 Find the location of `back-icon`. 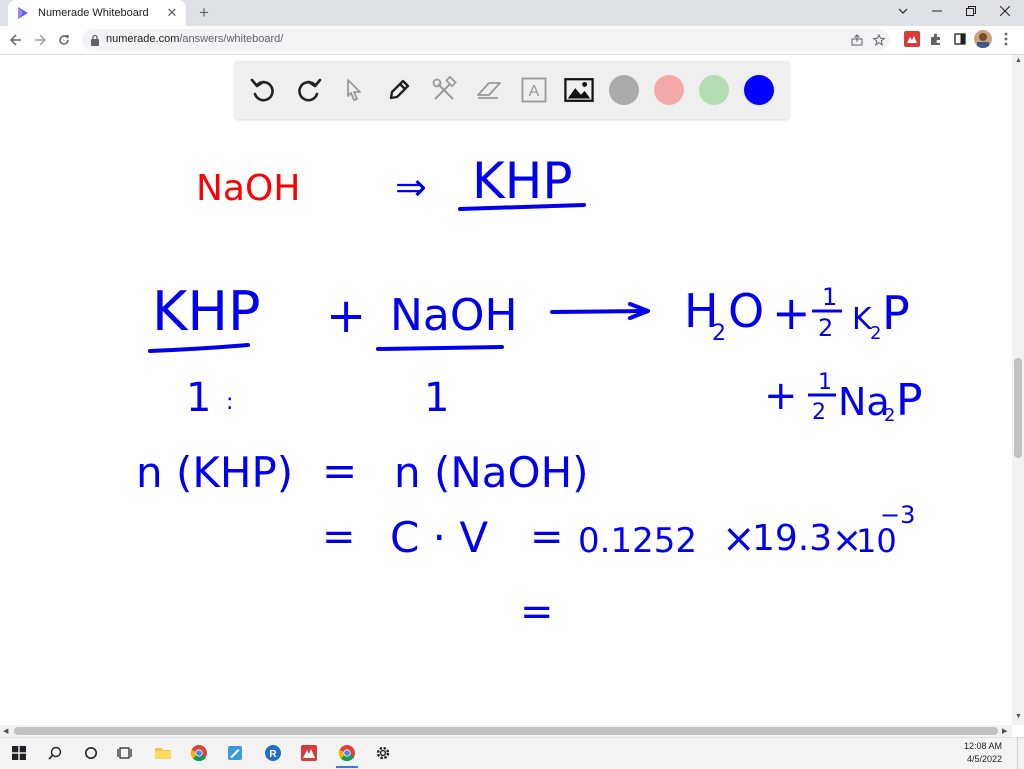

back-icon is located at coordinates (16, 40).